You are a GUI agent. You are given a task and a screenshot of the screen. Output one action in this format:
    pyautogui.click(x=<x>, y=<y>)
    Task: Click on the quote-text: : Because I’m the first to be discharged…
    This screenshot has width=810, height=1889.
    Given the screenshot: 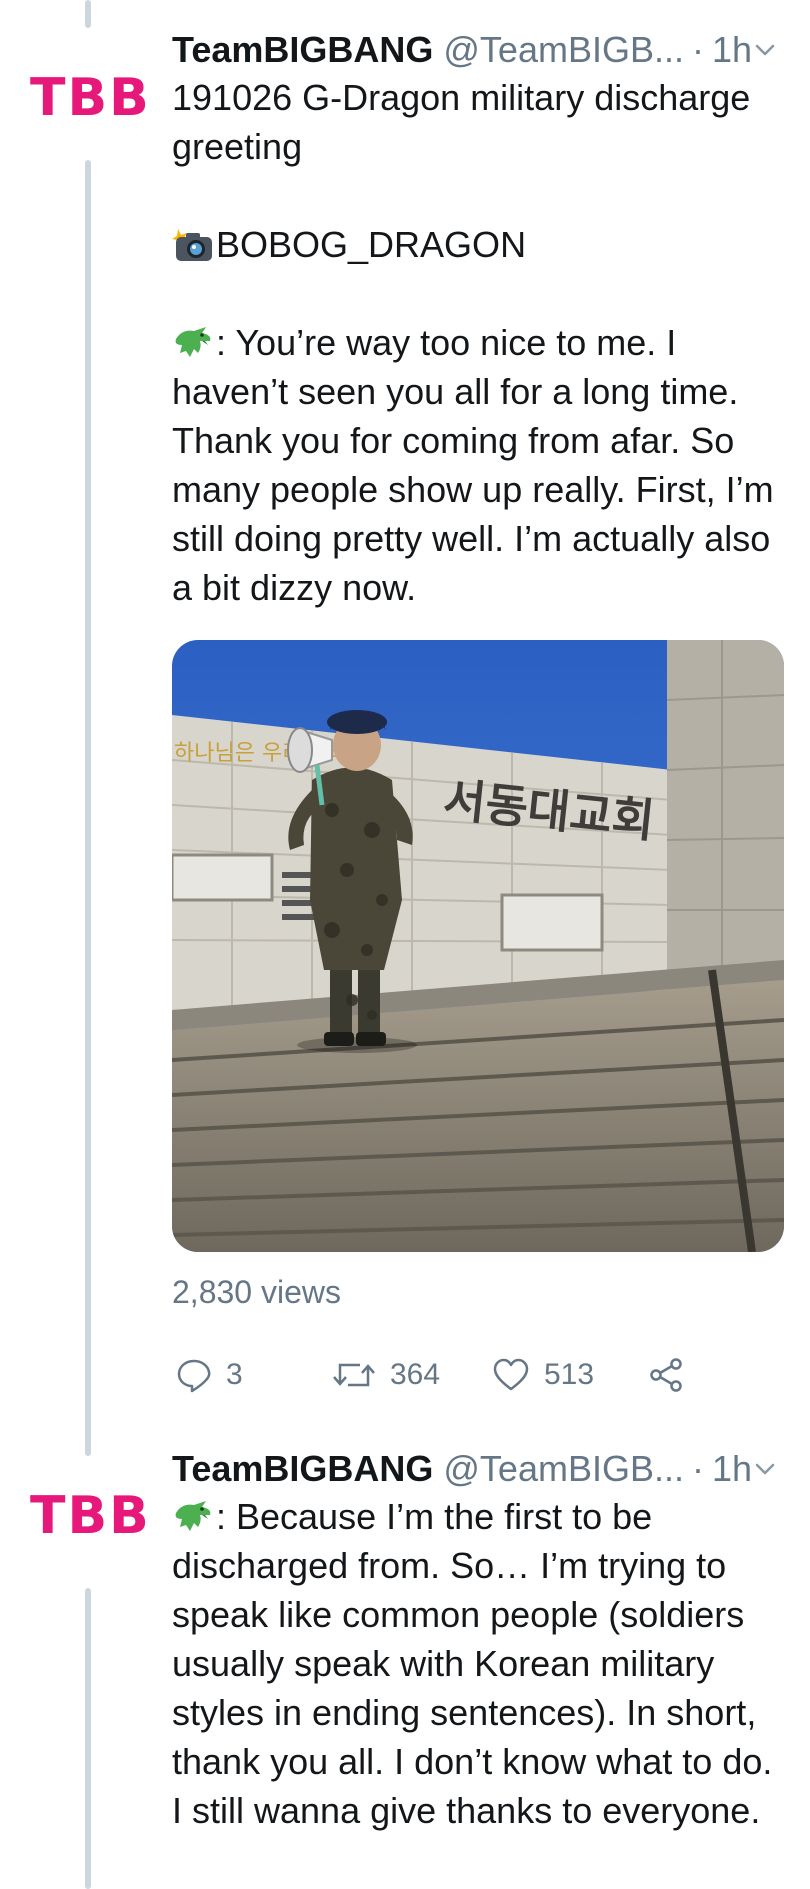 What is the action you would take?
    pyautogui.click(x=472, y=1663)
    